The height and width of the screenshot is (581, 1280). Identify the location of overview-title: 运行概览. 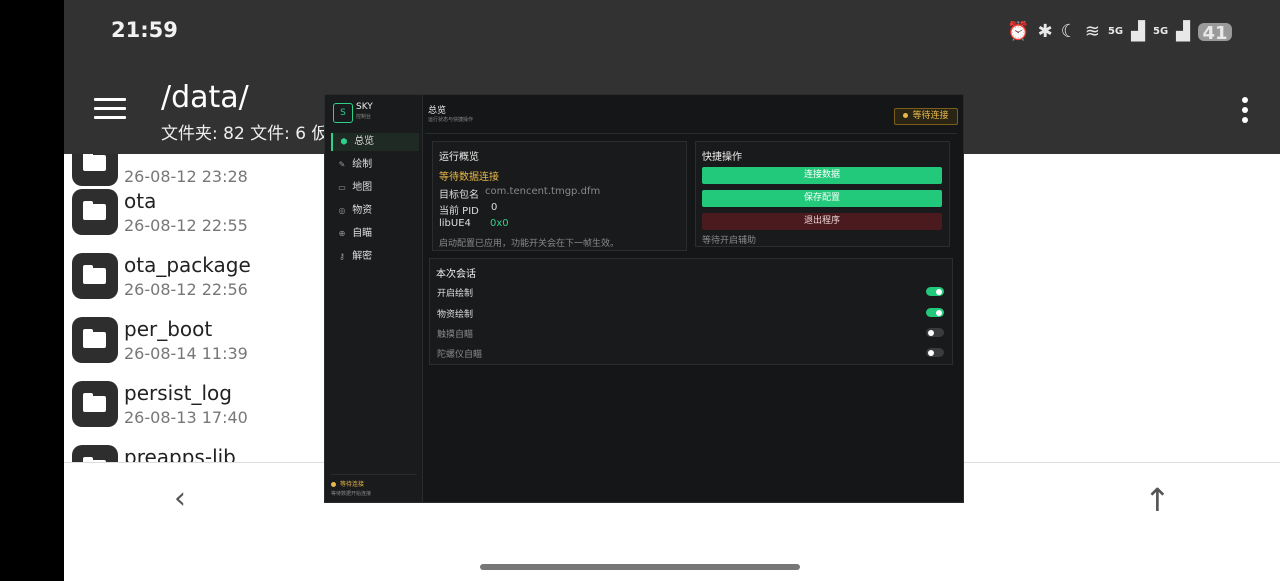
(459, 157).